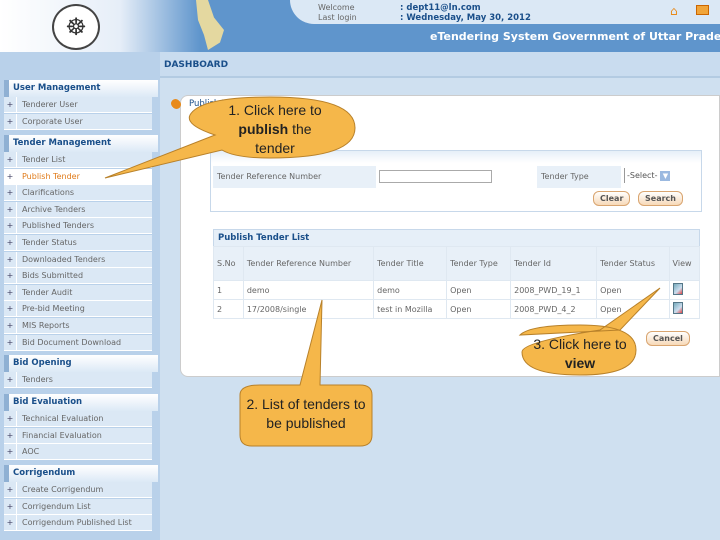 This screenshot has height=540, width=720. Describe the element at coordinates (306, 413) in the screenshot. I see `callout-2: 2. List of tenders to be published` at that location.